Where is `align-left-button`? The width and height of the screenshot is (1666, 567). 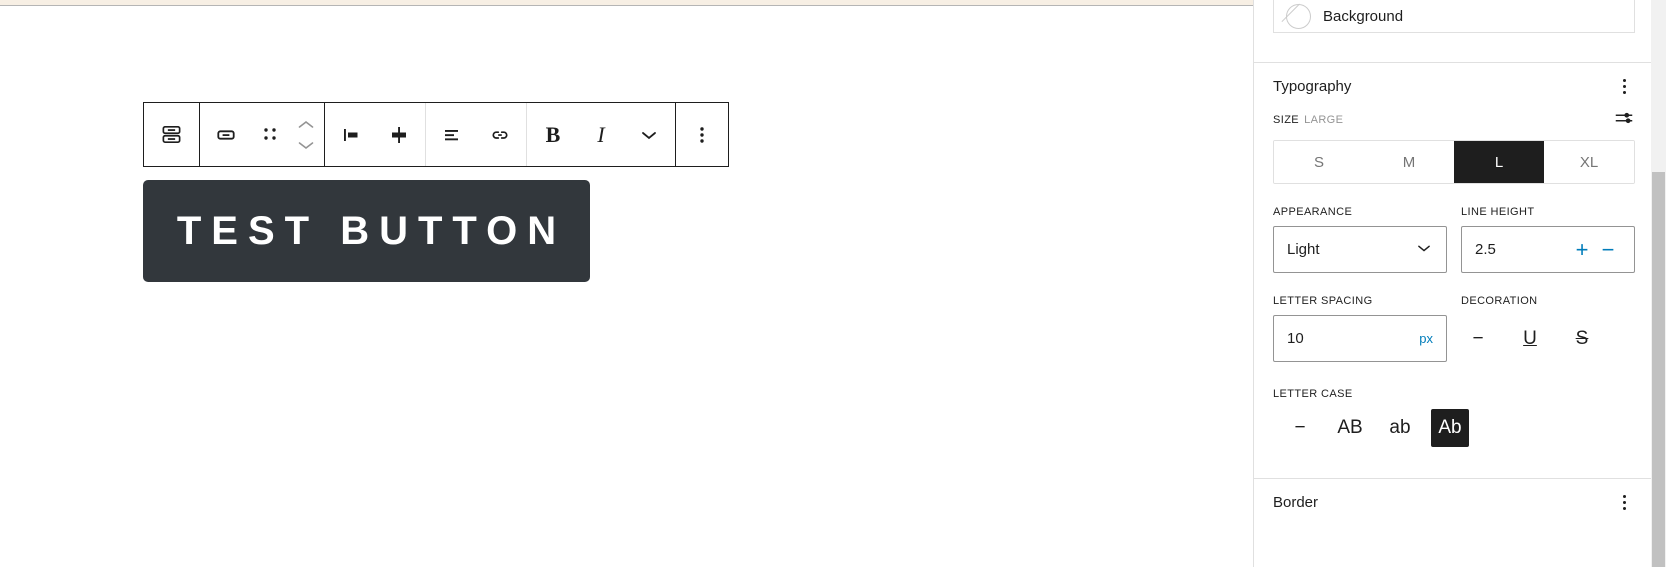
align-left-button is located at coordinates (351, 134).